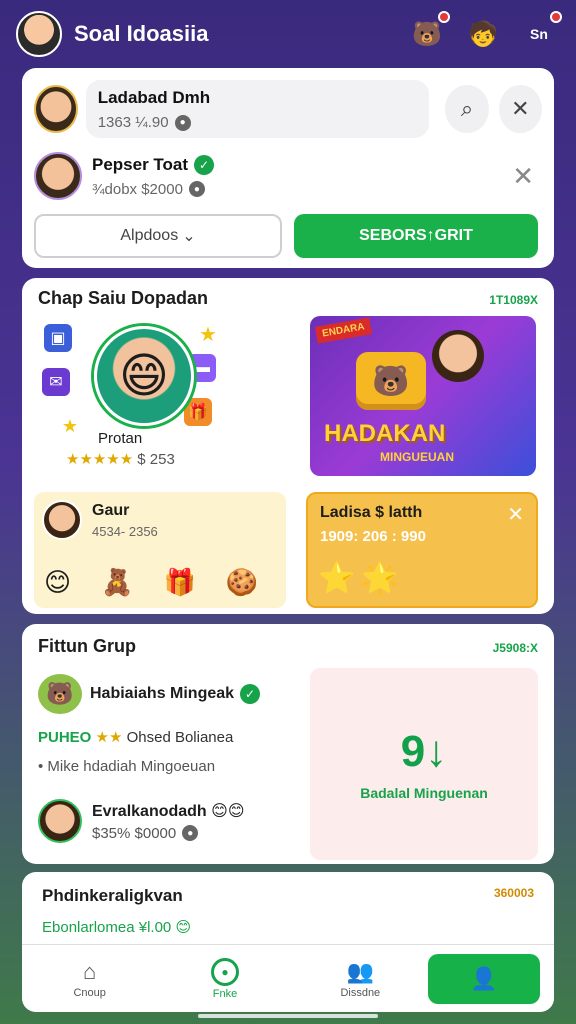  I want to click on search-button: ⌕, so click(467, 109).